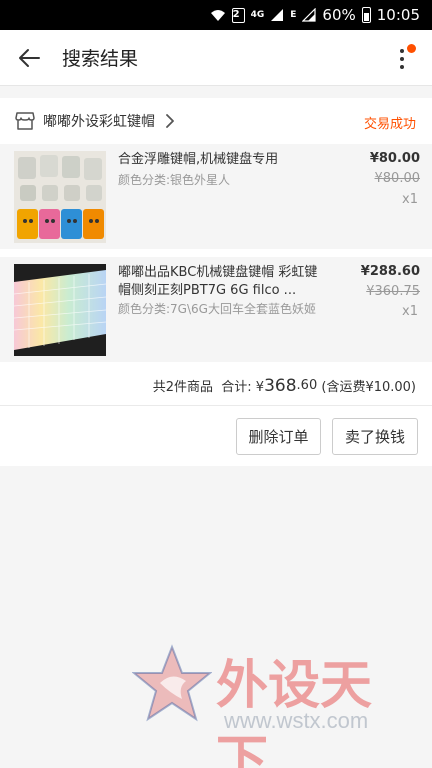 This screenshot has height=768, width=432. I want to click on shop-name: 嘟嘟外设彩虹键帽, so click(99, 122).